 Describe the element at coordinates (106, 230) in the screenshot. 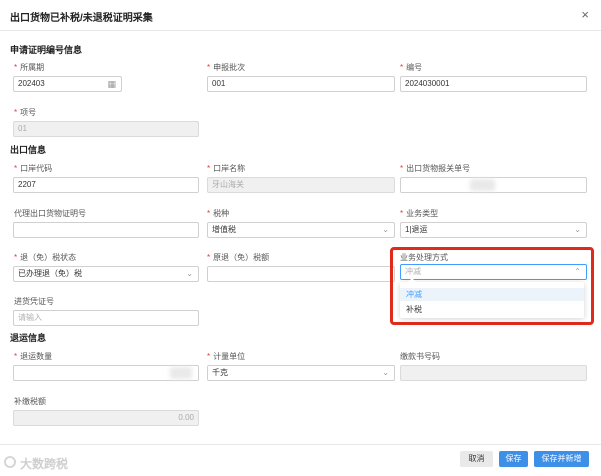

I see `agent-cert-input` at that location.